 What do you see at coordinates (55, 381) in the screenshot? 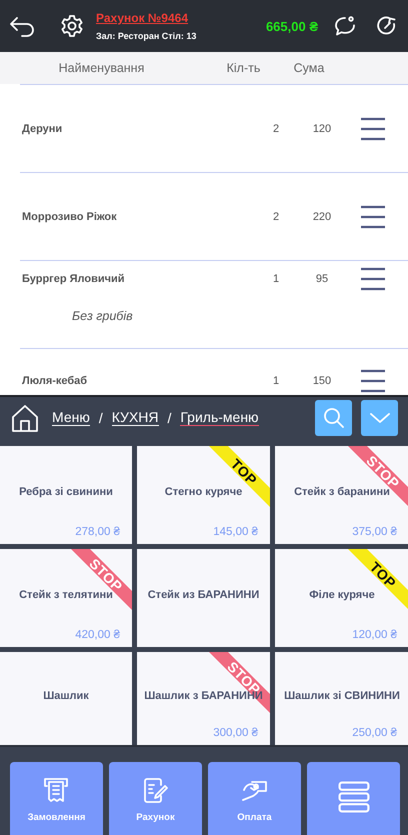
I see `item-name: Люля-кебаб` at bounding box center [55, 381].